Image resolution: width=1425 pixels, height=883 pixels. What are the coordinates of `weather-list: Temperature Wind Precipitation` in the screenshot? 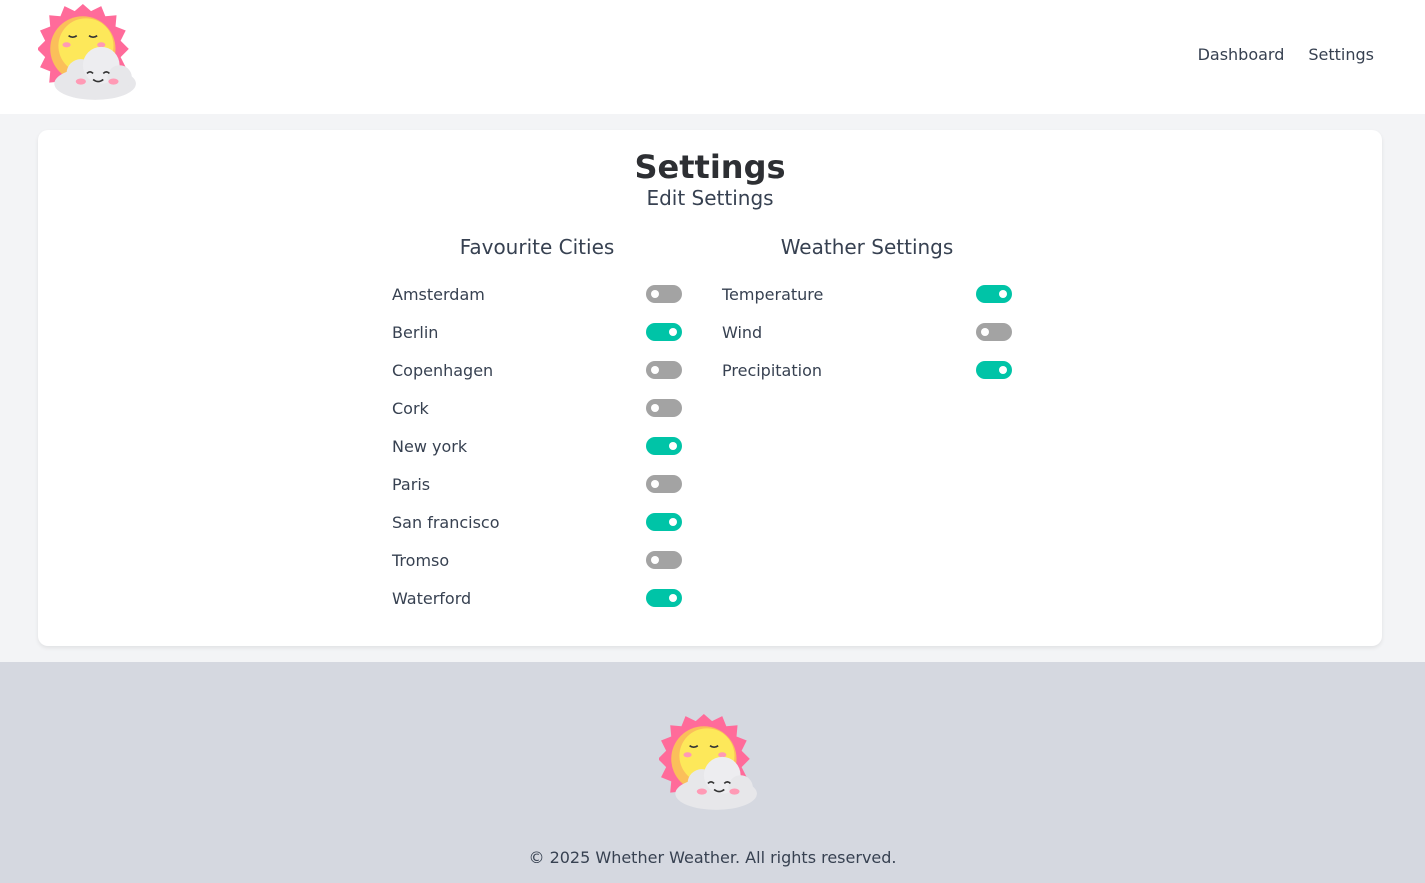 It's located at (867, 332).